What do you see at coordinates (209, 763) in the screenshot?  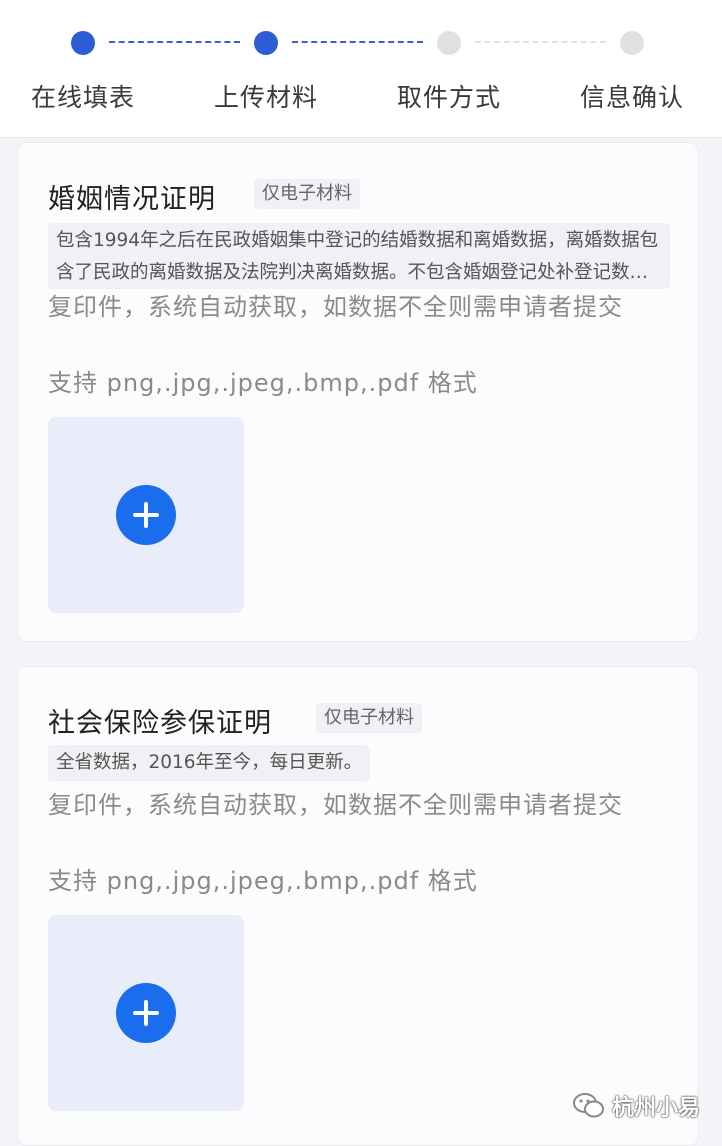 I see `card-description: 全省数据，2016年至今，每日更新。` at bounding box center [209, 763].